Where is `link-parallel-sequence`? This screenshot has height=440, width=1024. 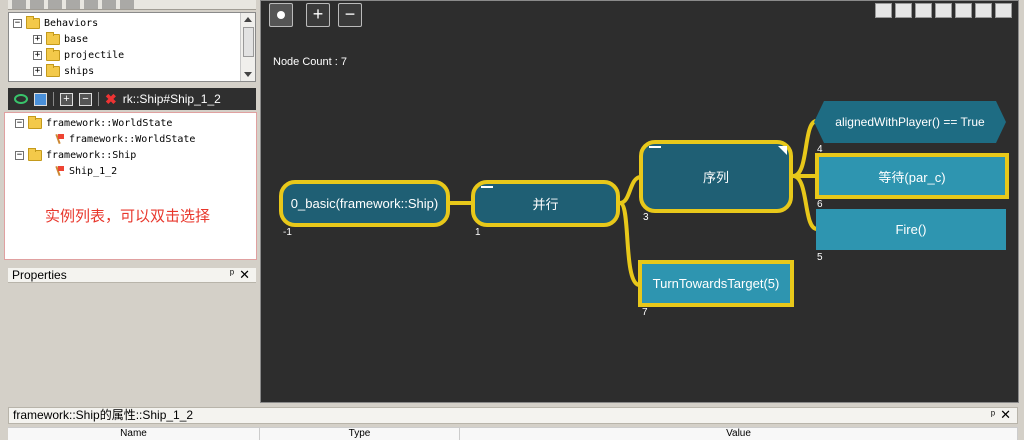
link-parallel-sequence is located at coordinates (630, 190).